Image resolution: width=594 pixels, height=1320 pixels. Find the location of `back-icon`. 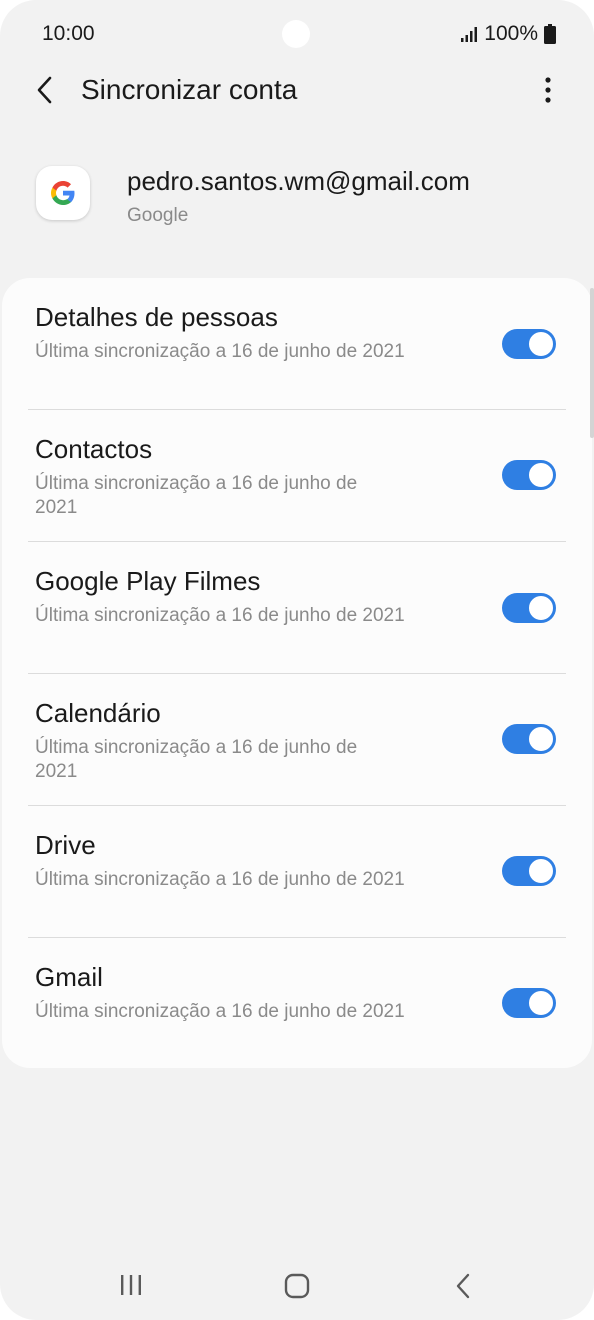

back-icon is located at coordinates (463, 1286).